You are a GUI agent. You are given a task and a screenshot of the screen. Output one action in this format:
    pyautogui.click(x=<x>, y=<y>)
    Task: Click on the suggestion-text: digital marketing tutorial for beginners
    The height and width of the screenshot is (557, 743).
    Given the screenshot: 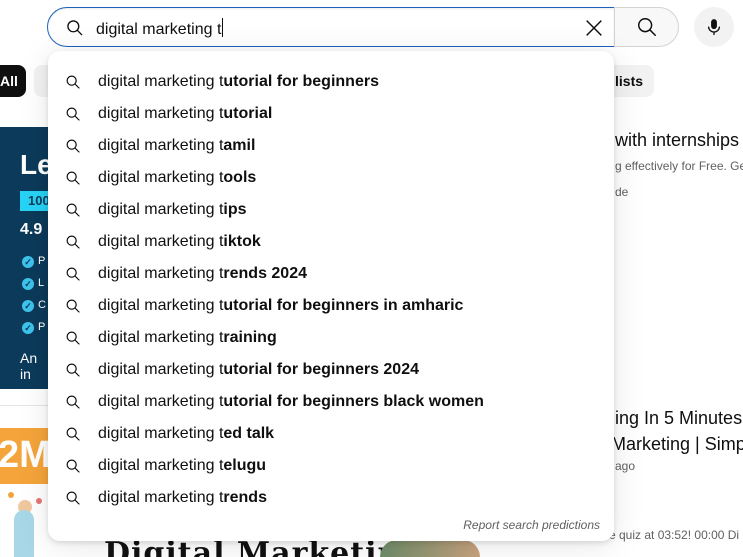 What is the action you would take?
    pyautogui.click(x=238, y=82)
    